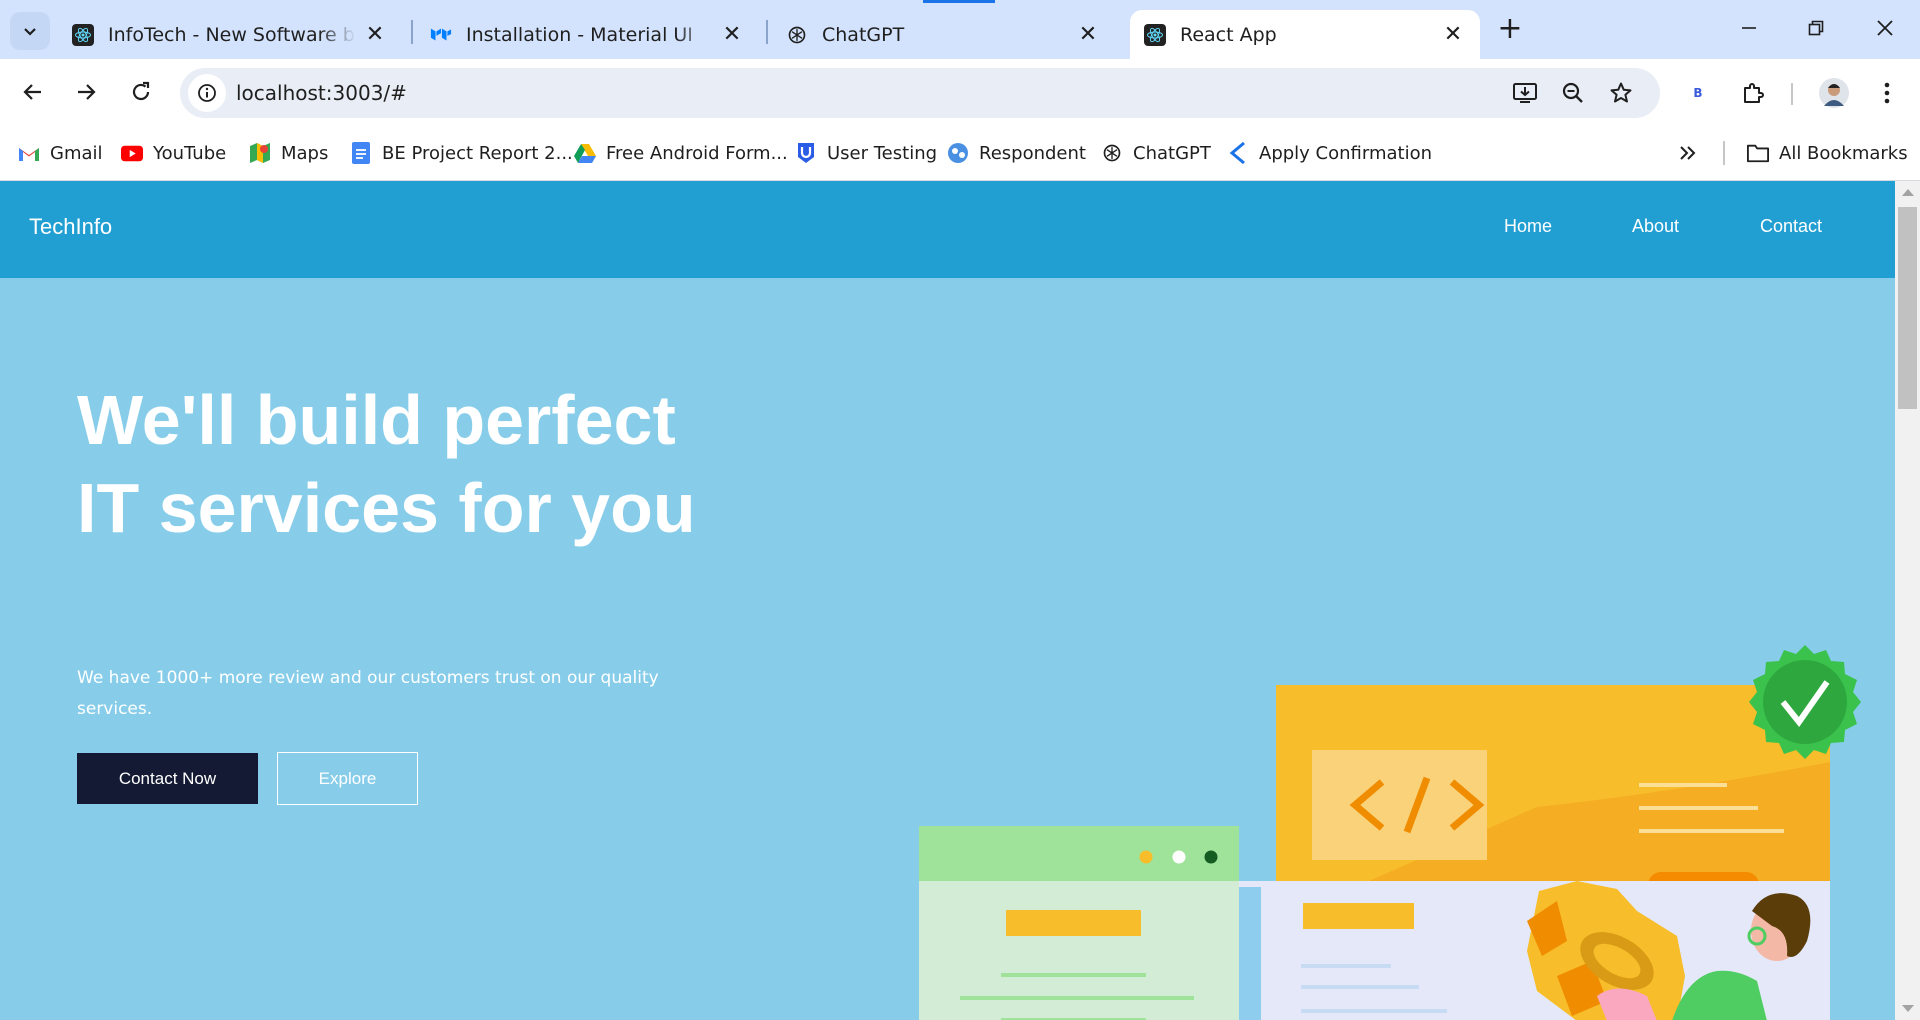 This screenshot has height=1020, width=1920. I want to click on reload-button, so click(141, 92).